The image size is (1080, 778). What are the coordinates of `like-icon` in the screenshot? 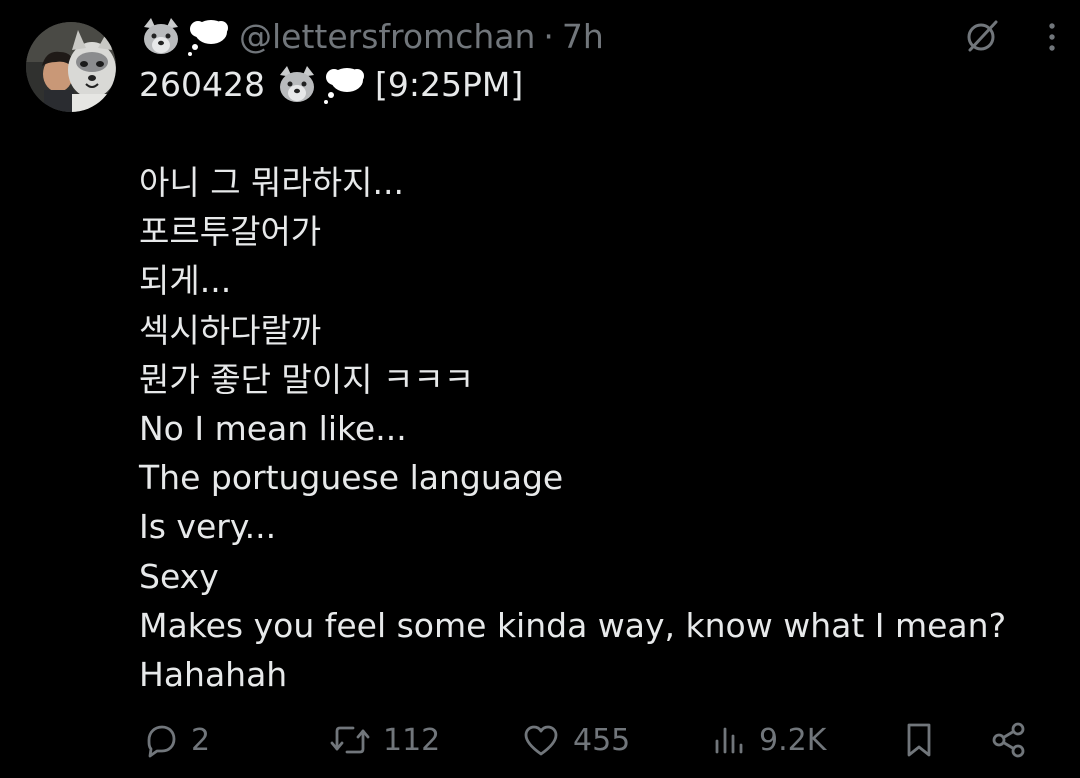 It's located at (541, 740).